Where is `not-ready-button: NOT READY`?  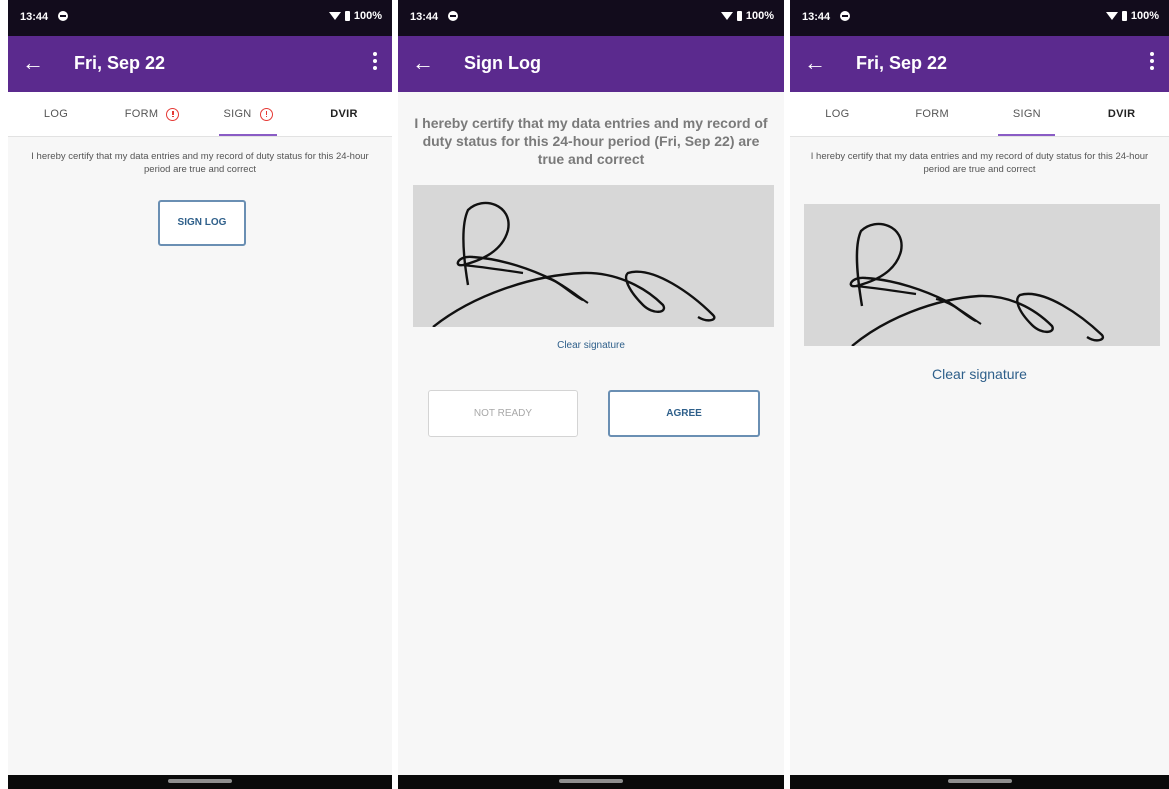
not-ready-button: NOT READY is located at coordinates (503, 413).